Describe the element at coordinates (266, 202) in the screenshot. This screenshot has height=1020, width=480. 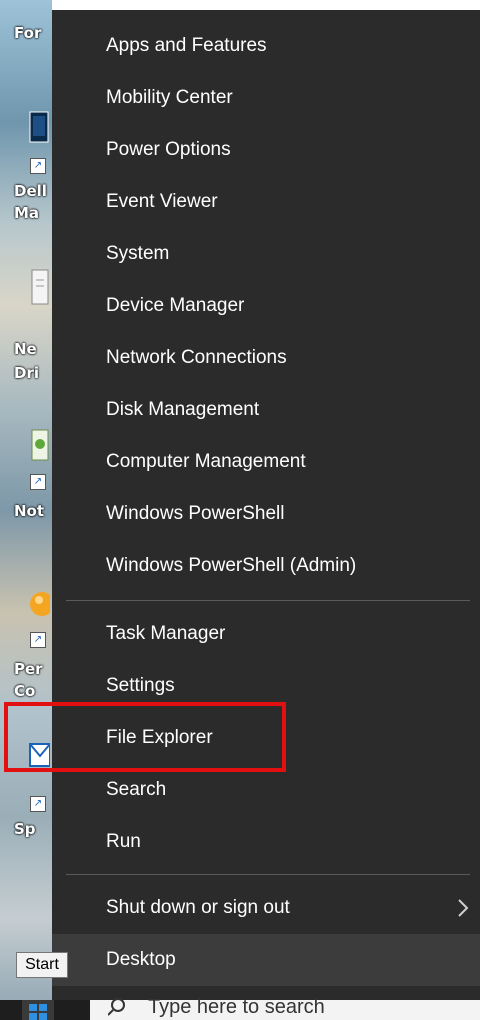
I see `menu-item-event-viewer: Event Viewer` at that location.